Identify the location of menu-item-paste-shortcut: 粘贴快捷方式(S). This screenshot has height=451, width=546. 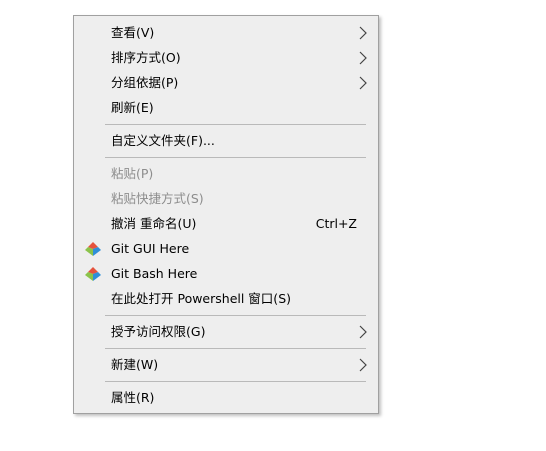
(226, 199).